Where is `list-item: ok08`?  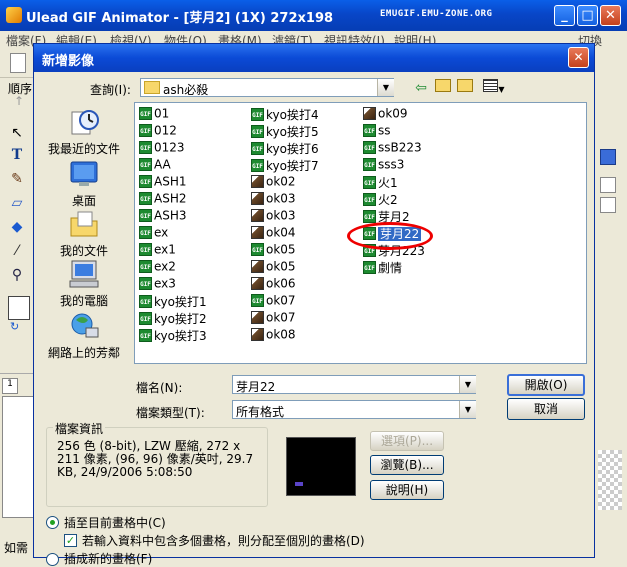
list-item: ok08 is located at coordinates (285, 335).